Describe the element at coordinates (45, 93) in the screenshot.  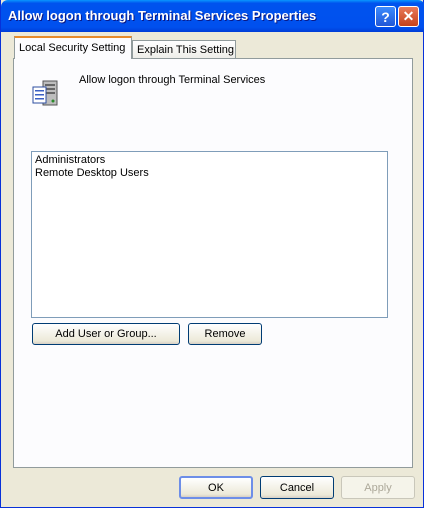
I see `policy-server-icon` at that location.